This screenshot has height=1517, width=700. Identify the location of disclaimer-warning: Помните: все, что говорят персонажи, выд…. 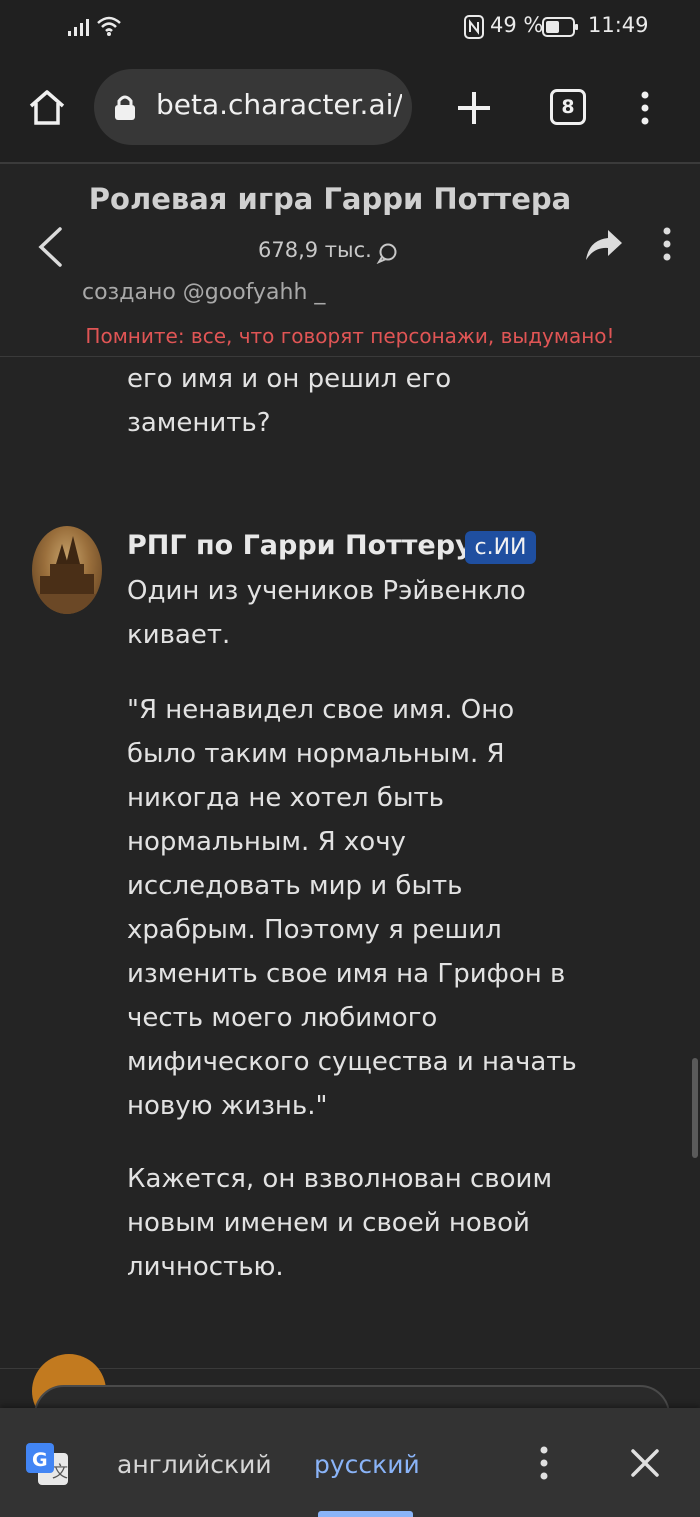
(350, 336).